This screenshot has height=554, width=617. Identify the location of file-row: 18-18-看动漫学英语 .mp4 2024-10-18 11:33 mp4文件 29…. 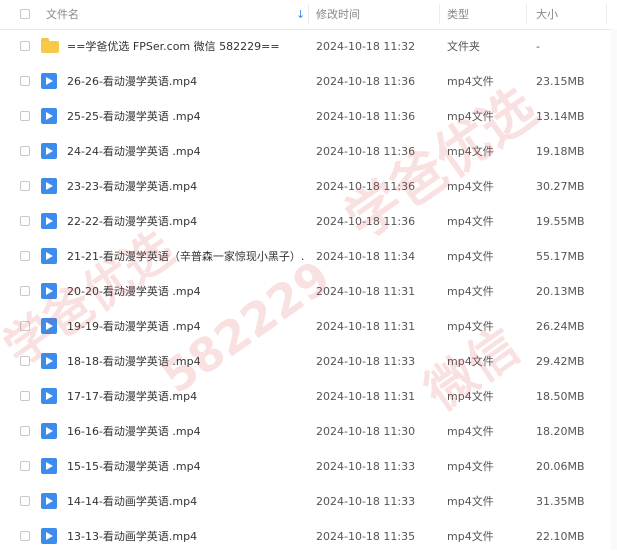
(308, 361).